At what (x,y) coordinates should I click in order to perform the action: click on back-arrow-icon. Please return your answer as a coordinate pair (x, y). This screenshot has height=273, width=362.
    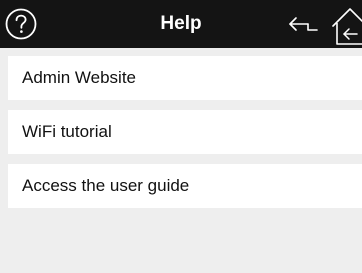
    Looking at the image, I should click on (303, 24).